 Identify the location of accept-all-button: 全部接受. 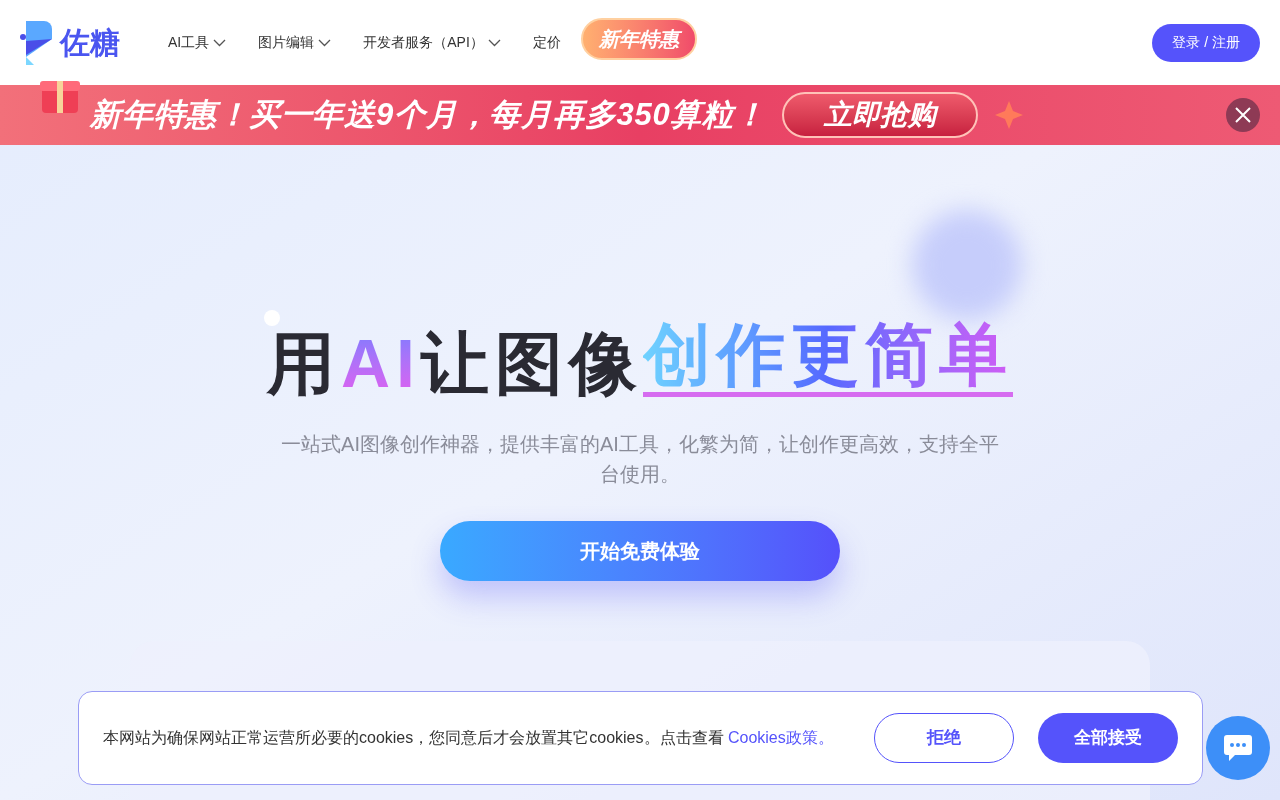
(1108, 738).